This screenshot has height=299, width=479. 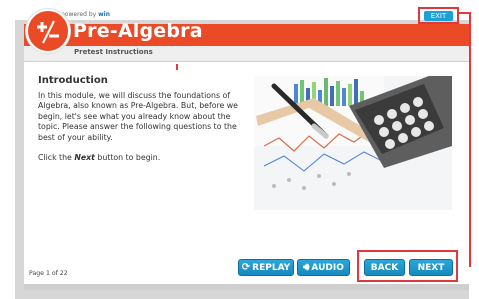 I want to click on highlight-connector-vertical, so click(x=470, y=139).